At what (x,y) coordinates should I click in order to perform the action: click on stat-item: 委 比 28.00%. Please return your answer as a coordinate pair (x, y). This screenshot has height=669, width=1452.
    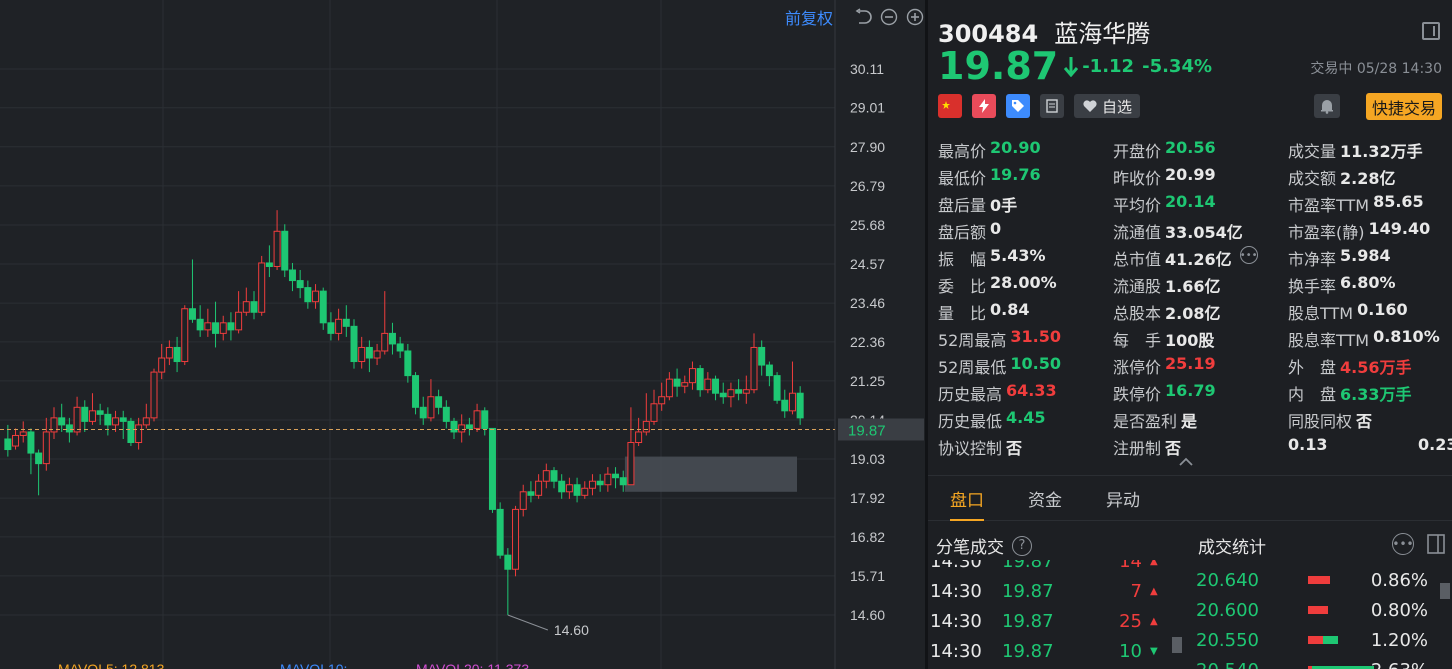
    Looking at the image, I should click on (997, 285).